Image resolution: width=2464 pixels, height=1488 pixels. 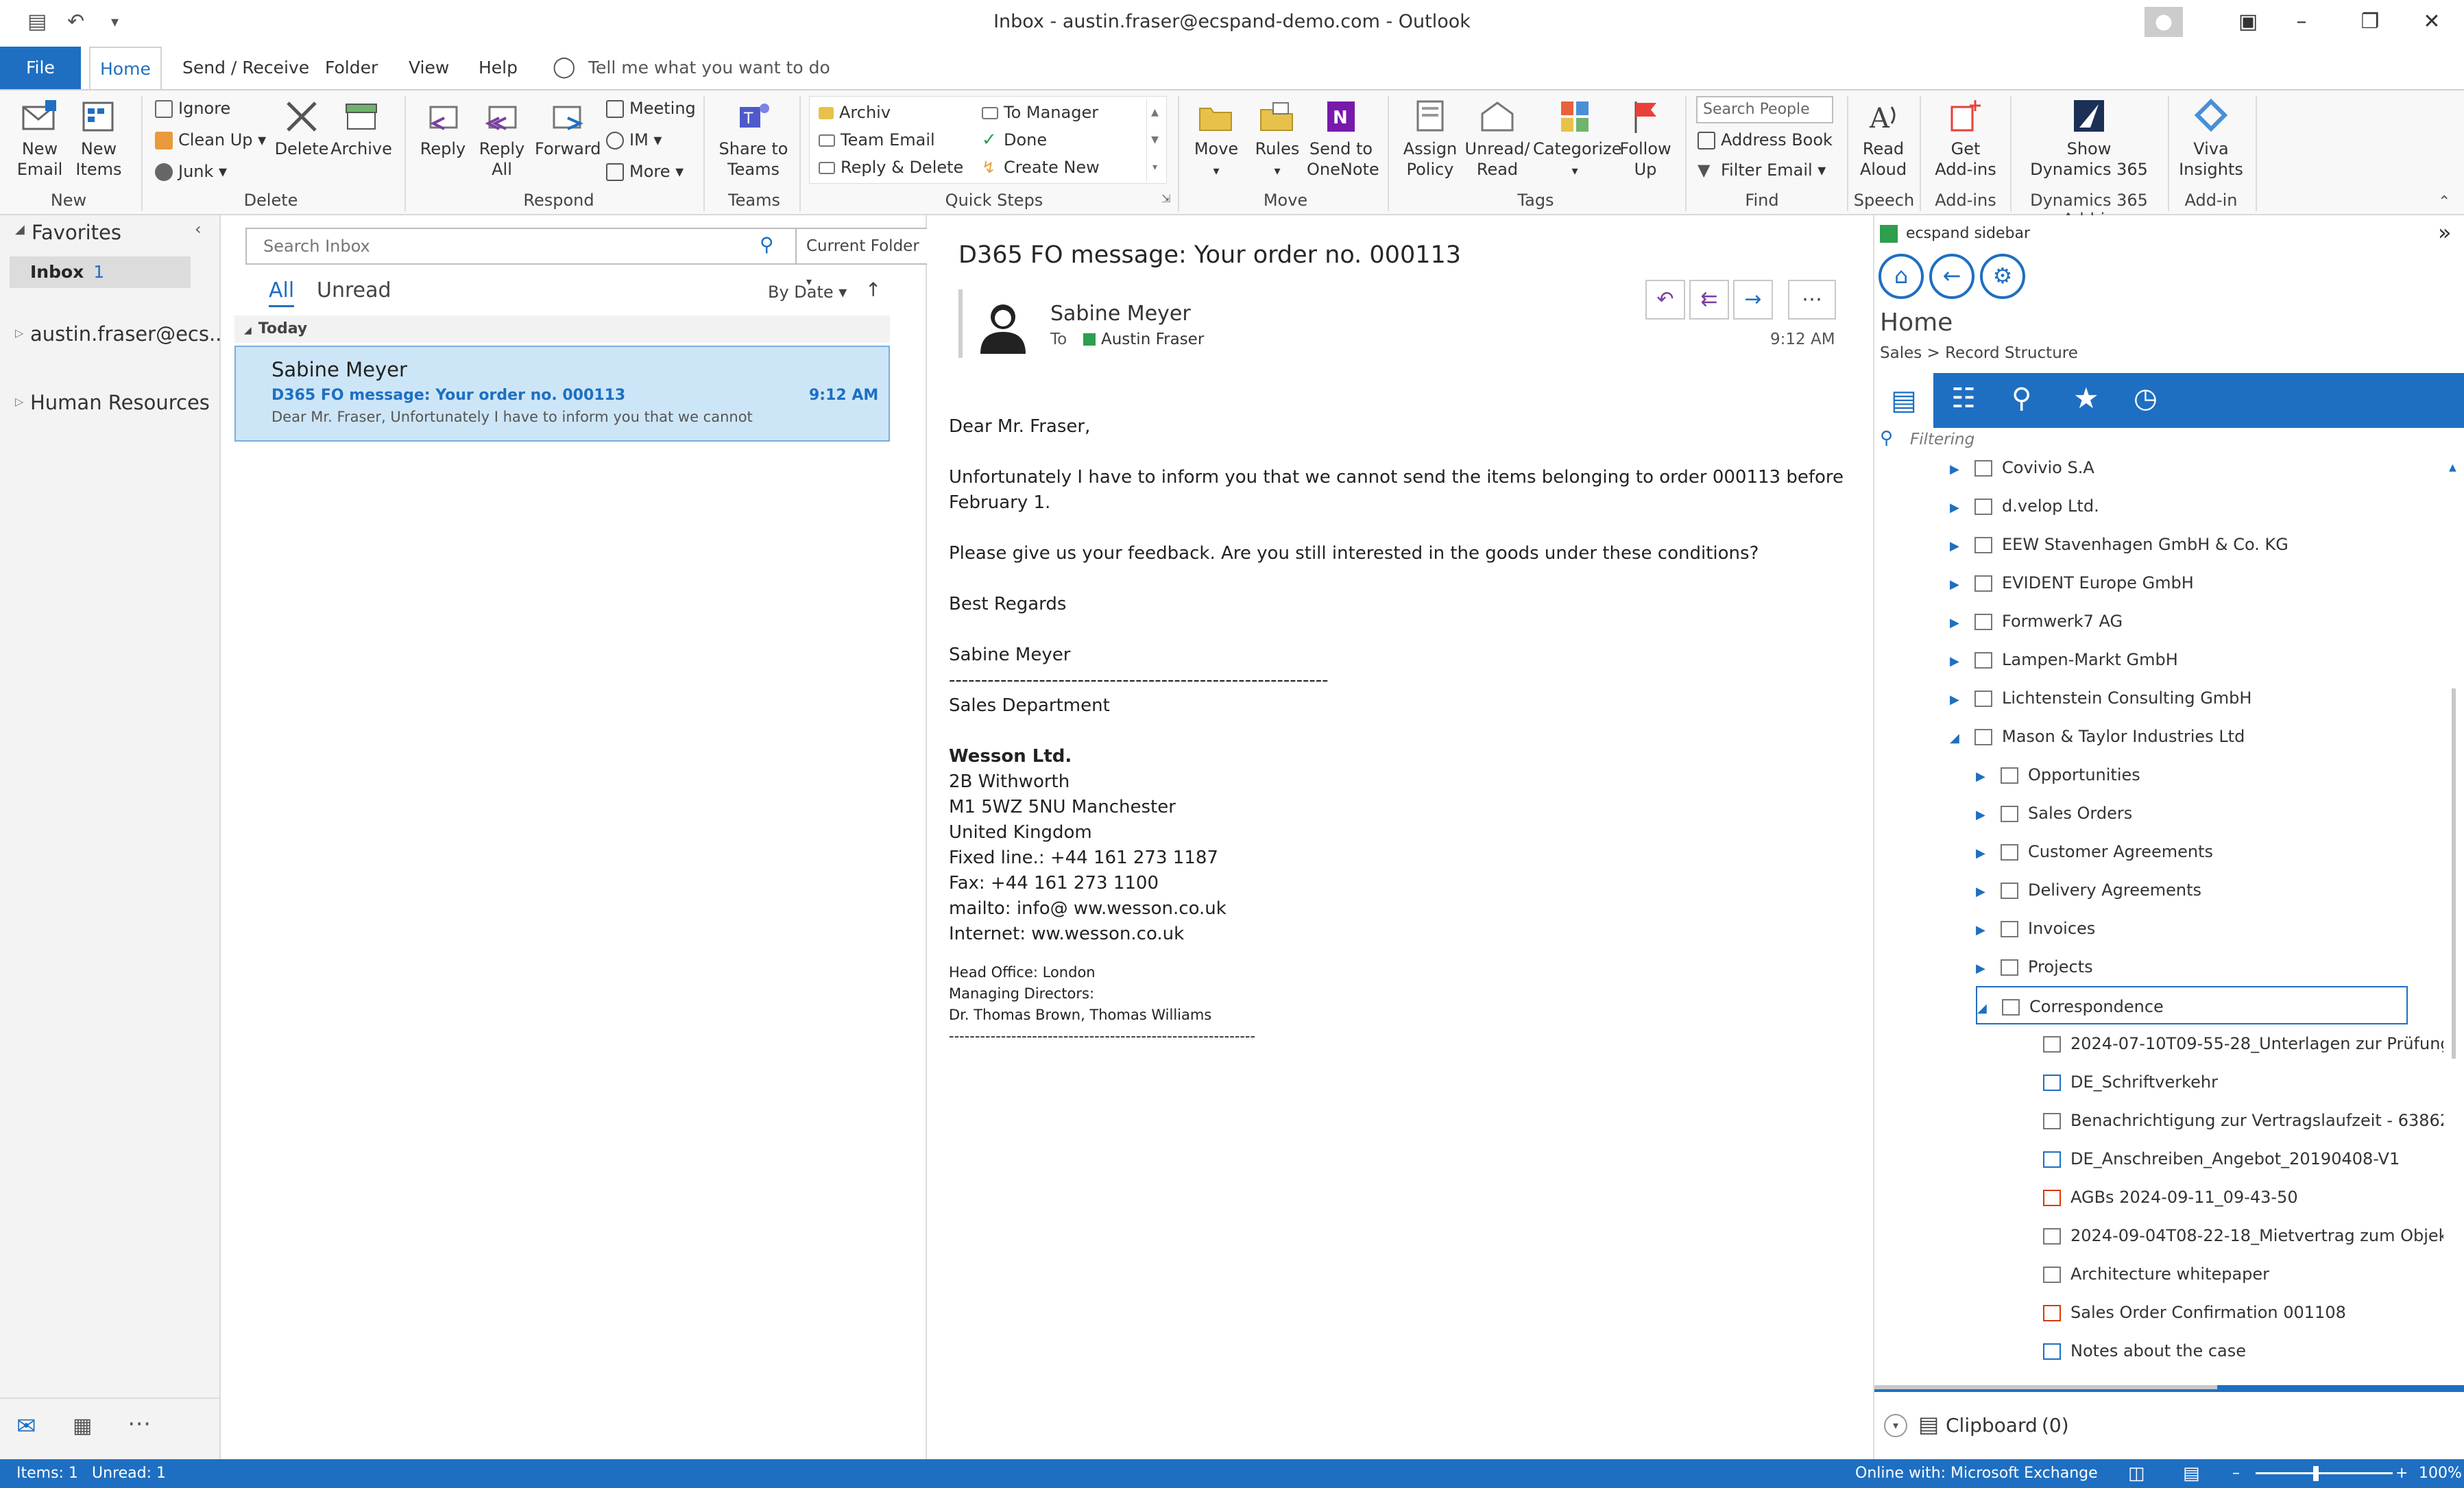 What do you see at coordinates (2089, 138) in the screenshot?
I see `show-dynamics-button: Show Dynamics 365` at bounding box center [2089, 138].